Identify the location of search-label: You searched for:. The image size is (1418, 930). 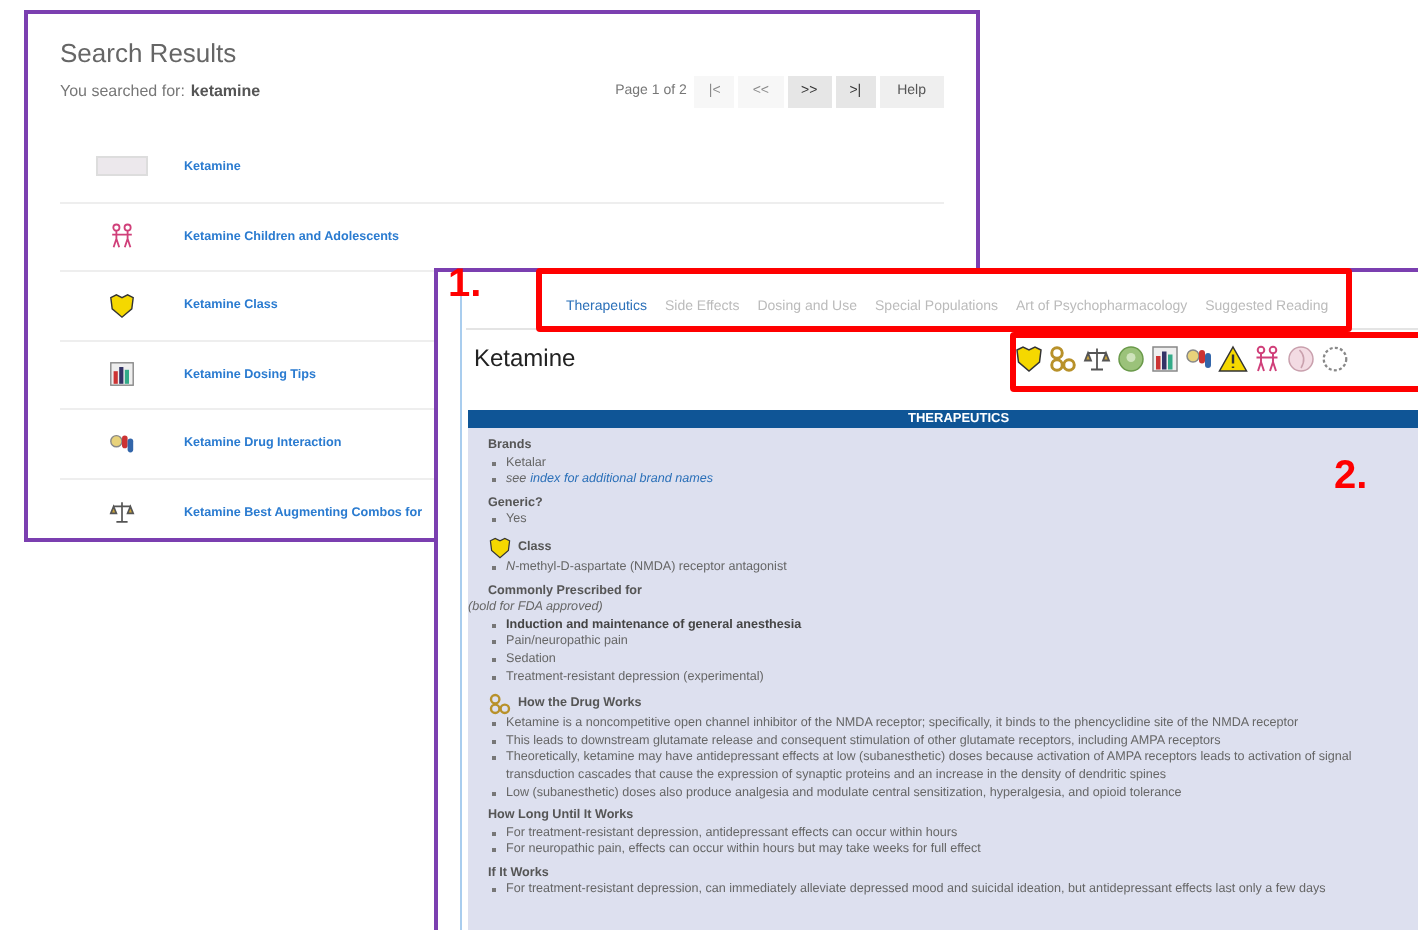
(122, 92).